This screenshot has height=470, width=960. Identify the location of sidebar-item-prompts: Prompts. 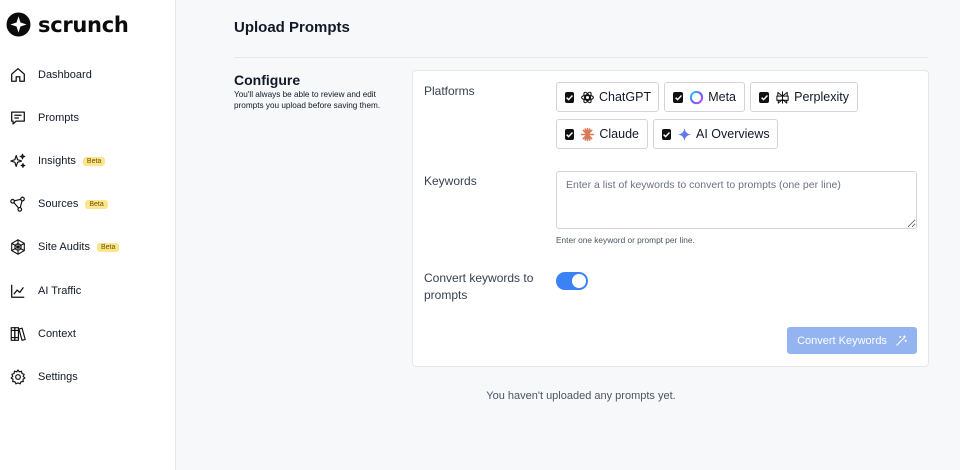
(88, 118).